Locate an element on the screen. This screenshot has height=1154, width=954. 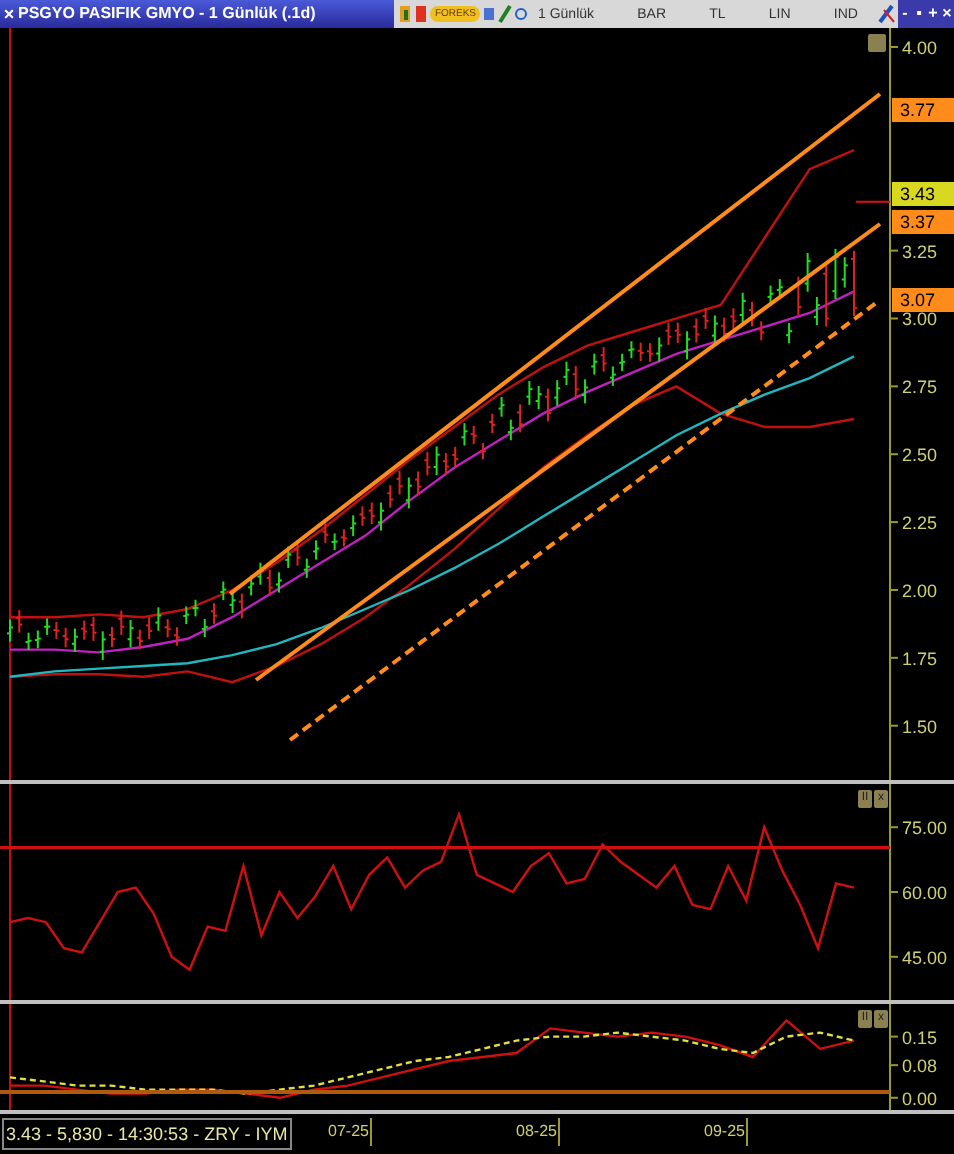
status-quote: 3.43 - 5,830 - 14:30:53 - ZRY - IYM is located at coordinates (147, 1134).